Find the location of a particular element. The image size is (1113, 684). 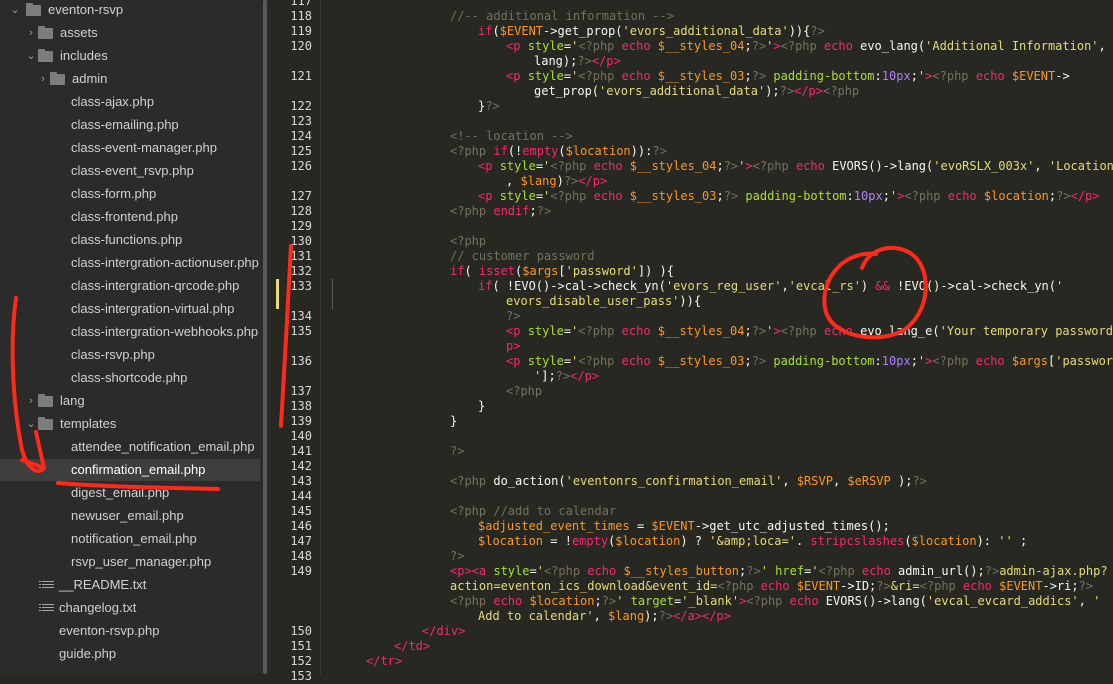

line-number: 125 is located at coordinates (301, 151).